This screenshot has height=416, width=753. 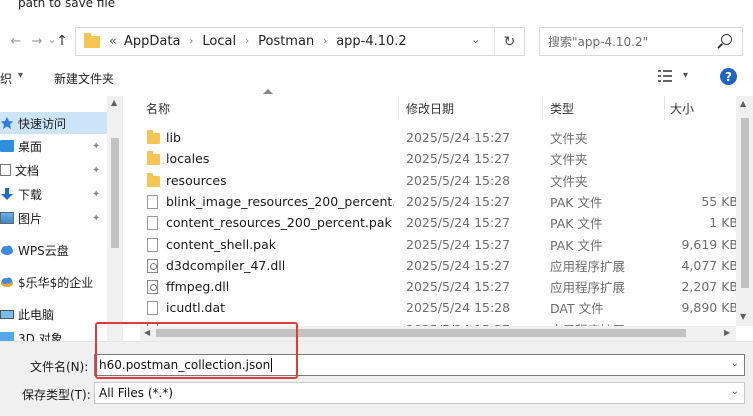 I want to click on sidebar-item-wps-cloud: WPS云盘, so click(x=53, y=250).